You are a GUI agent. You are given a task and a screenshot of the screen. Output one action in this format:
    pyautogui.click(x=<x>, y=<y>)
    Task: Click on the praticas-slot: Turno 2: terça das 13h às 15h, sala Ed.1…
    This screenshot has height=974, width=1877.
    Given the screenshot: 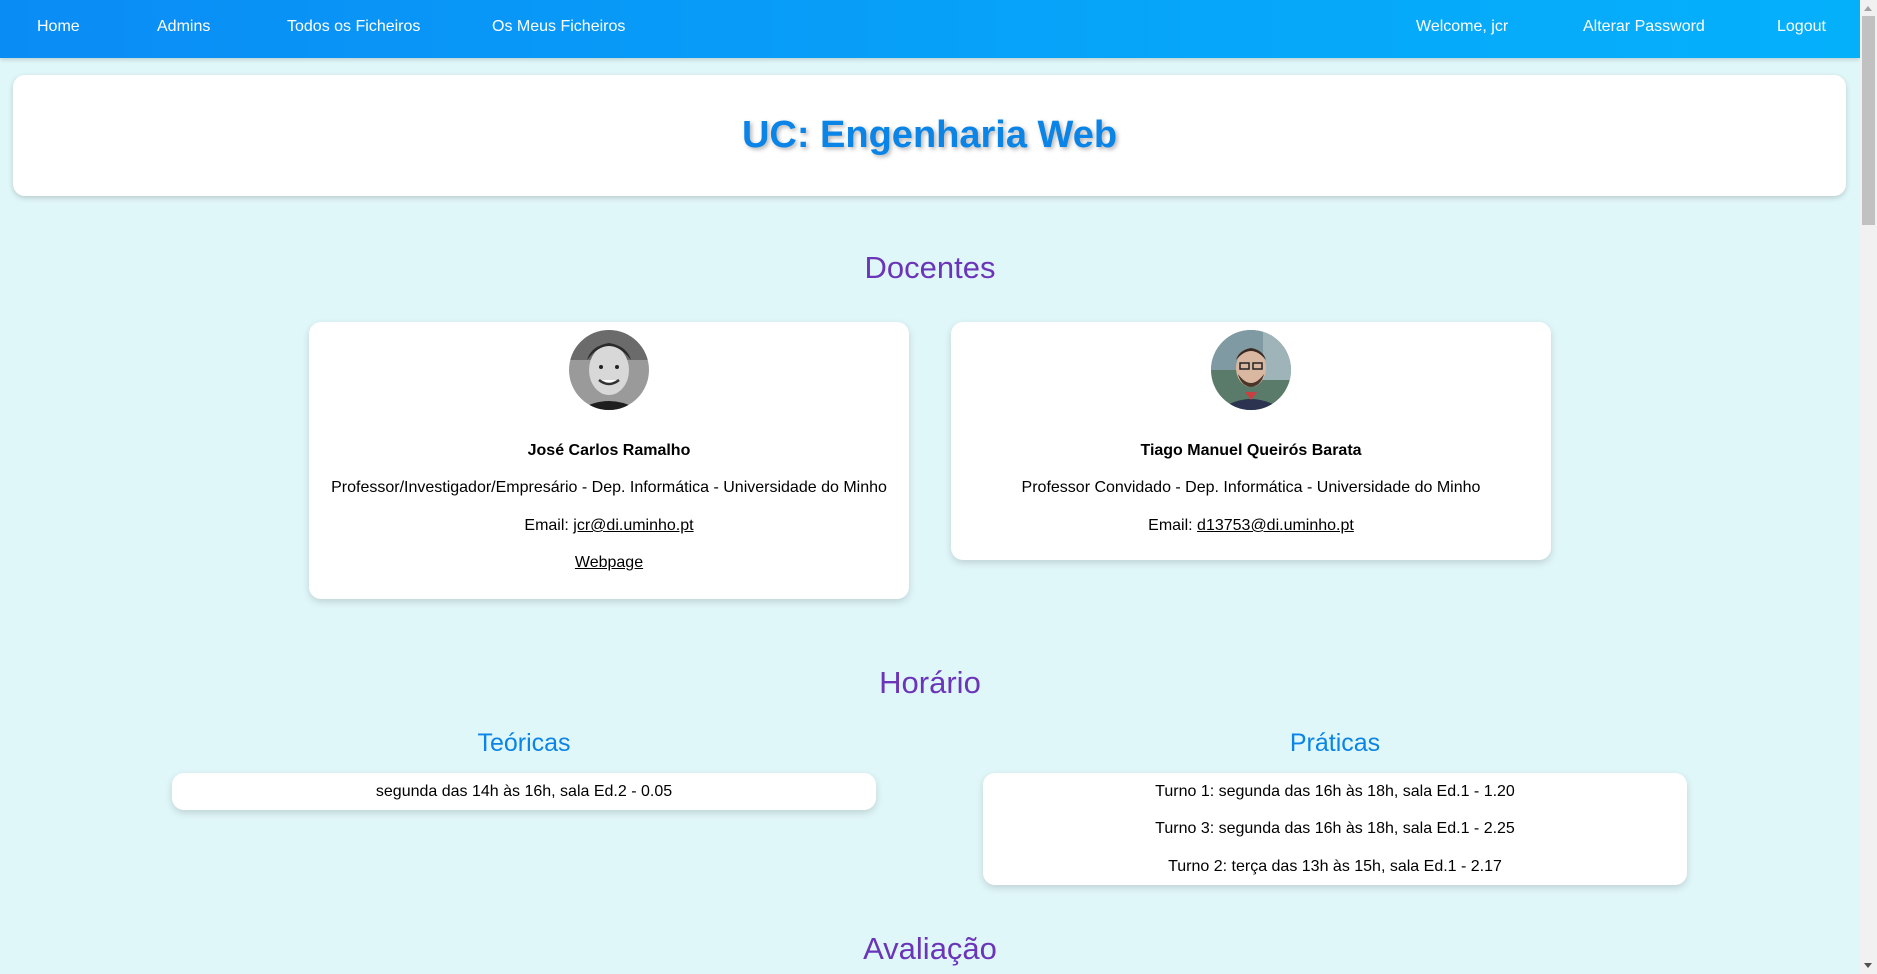 What is the action you would take?
    pyautogui.click(x=1335, y=866)
    